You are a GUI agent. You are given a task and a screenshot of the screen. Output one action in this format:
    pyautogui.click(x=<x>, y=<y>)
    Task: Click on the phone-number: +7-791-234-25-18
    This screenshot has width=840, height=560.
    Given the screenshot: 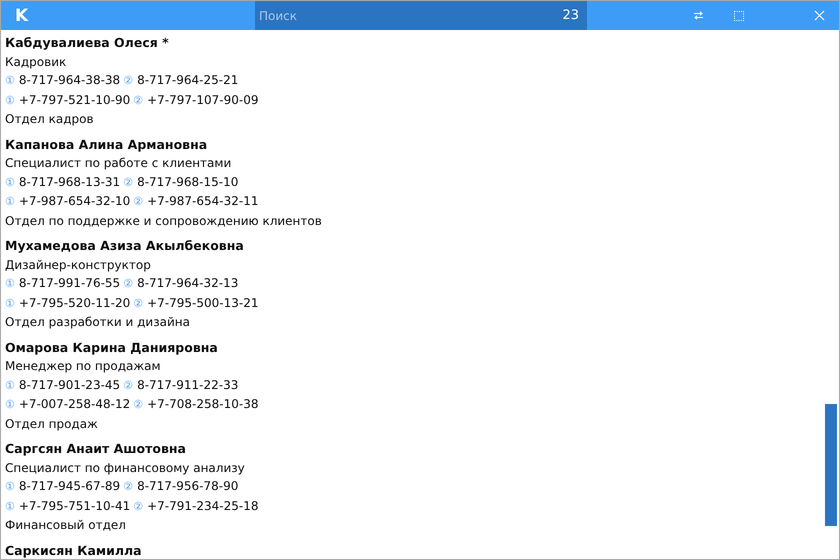 What is the action you would take?
    pyautogui.click(x=202, y=505)
    